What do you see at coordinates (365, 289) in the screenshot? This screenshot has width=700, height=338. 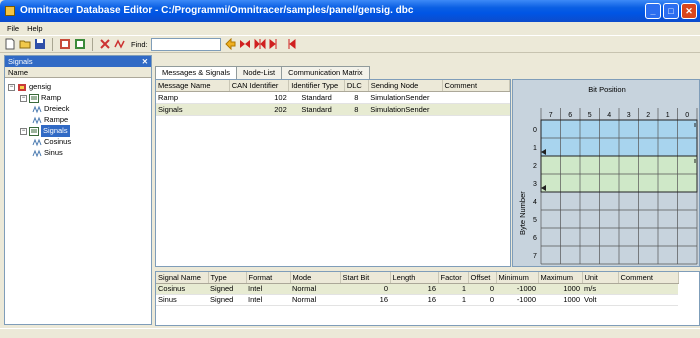 I see `cell-start-bit: 0` at bounding box center [365, 289].